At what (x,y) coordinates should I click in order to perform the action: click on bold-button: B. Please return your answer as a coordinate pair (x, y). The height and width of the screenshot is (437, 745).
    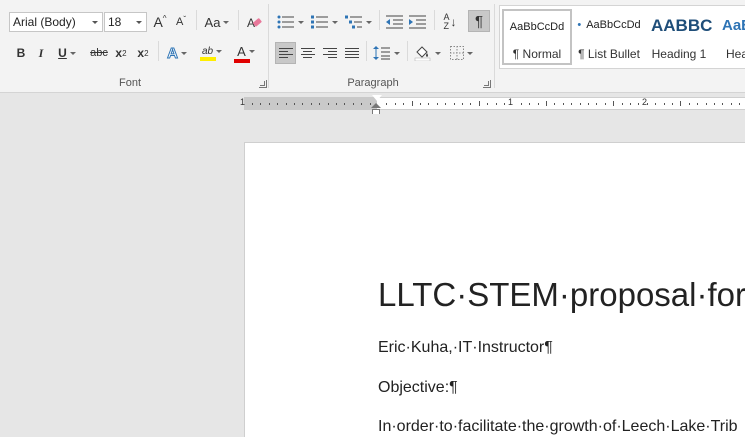
    Looking at the image, I should click on (21, 53).